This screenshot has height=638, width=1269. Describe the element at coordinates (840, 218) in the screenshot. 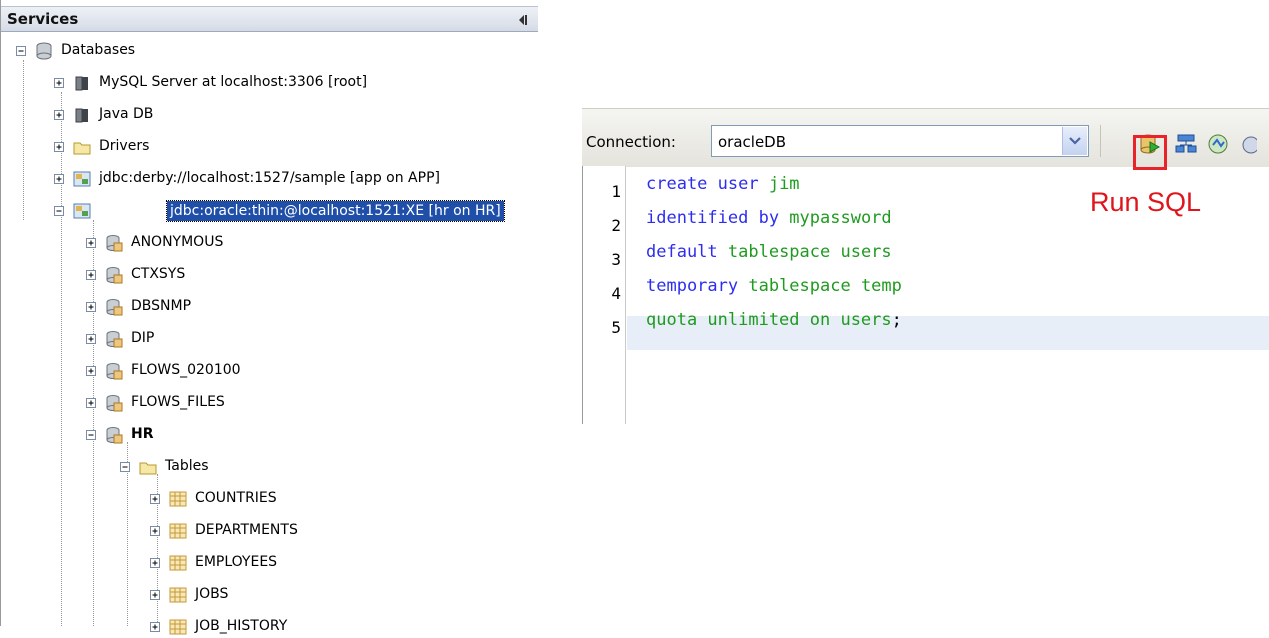

I see `sql-text: mypassword` at that location.